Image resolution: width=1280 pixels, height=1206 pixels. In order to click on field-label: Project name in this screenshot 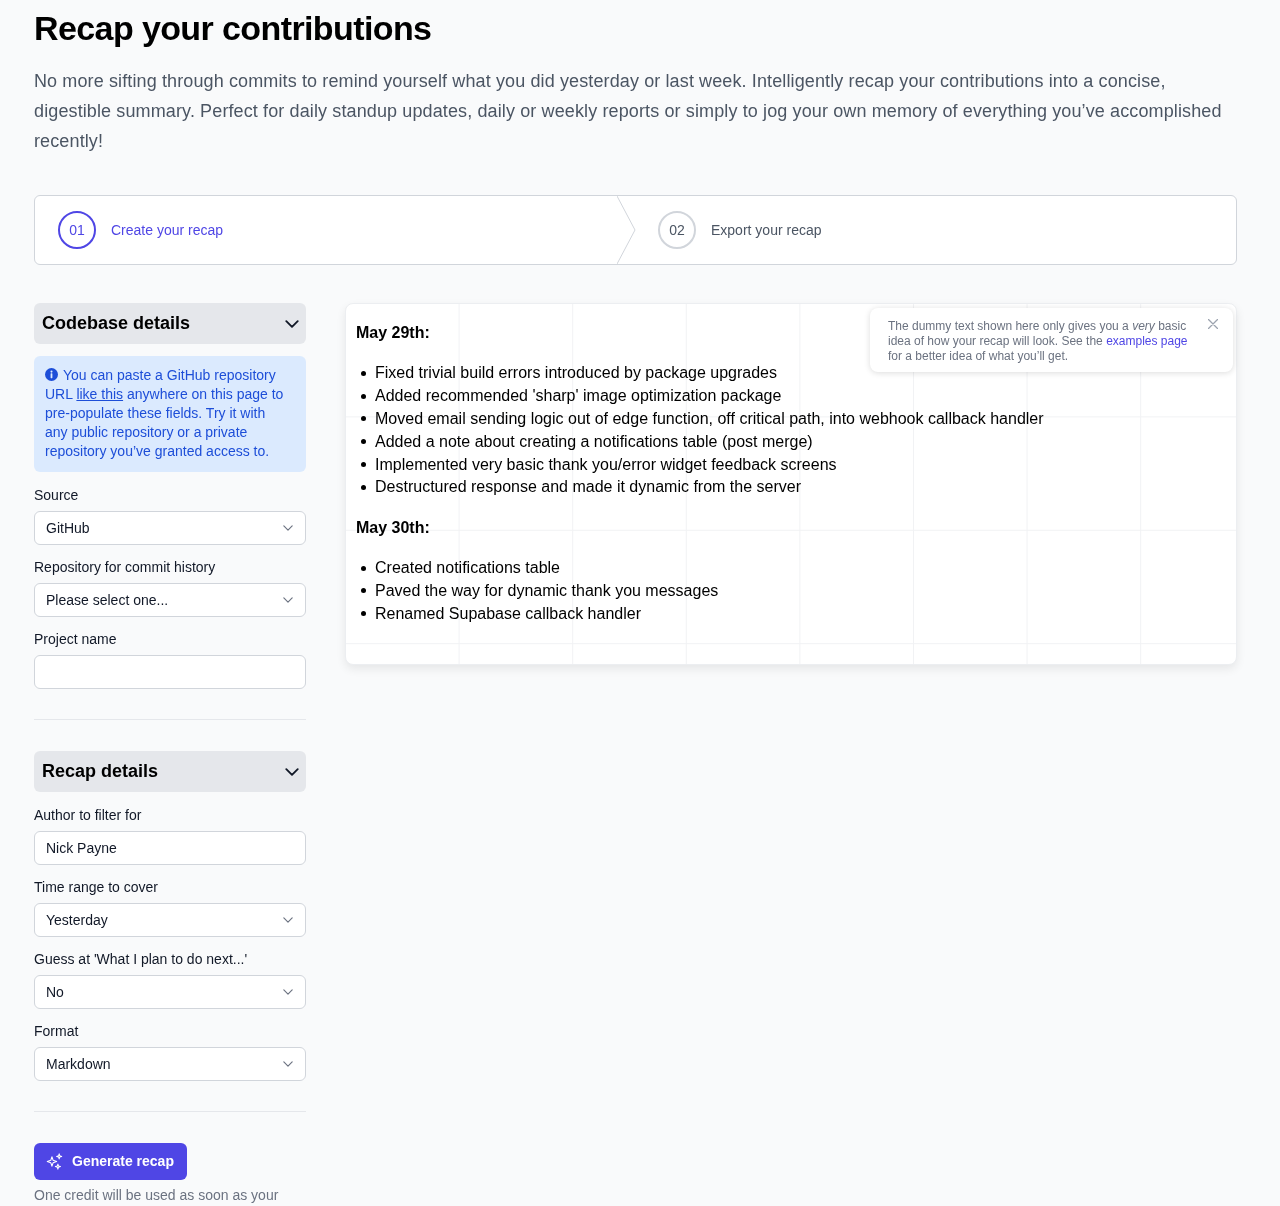, I will do `click(76, 639)`.